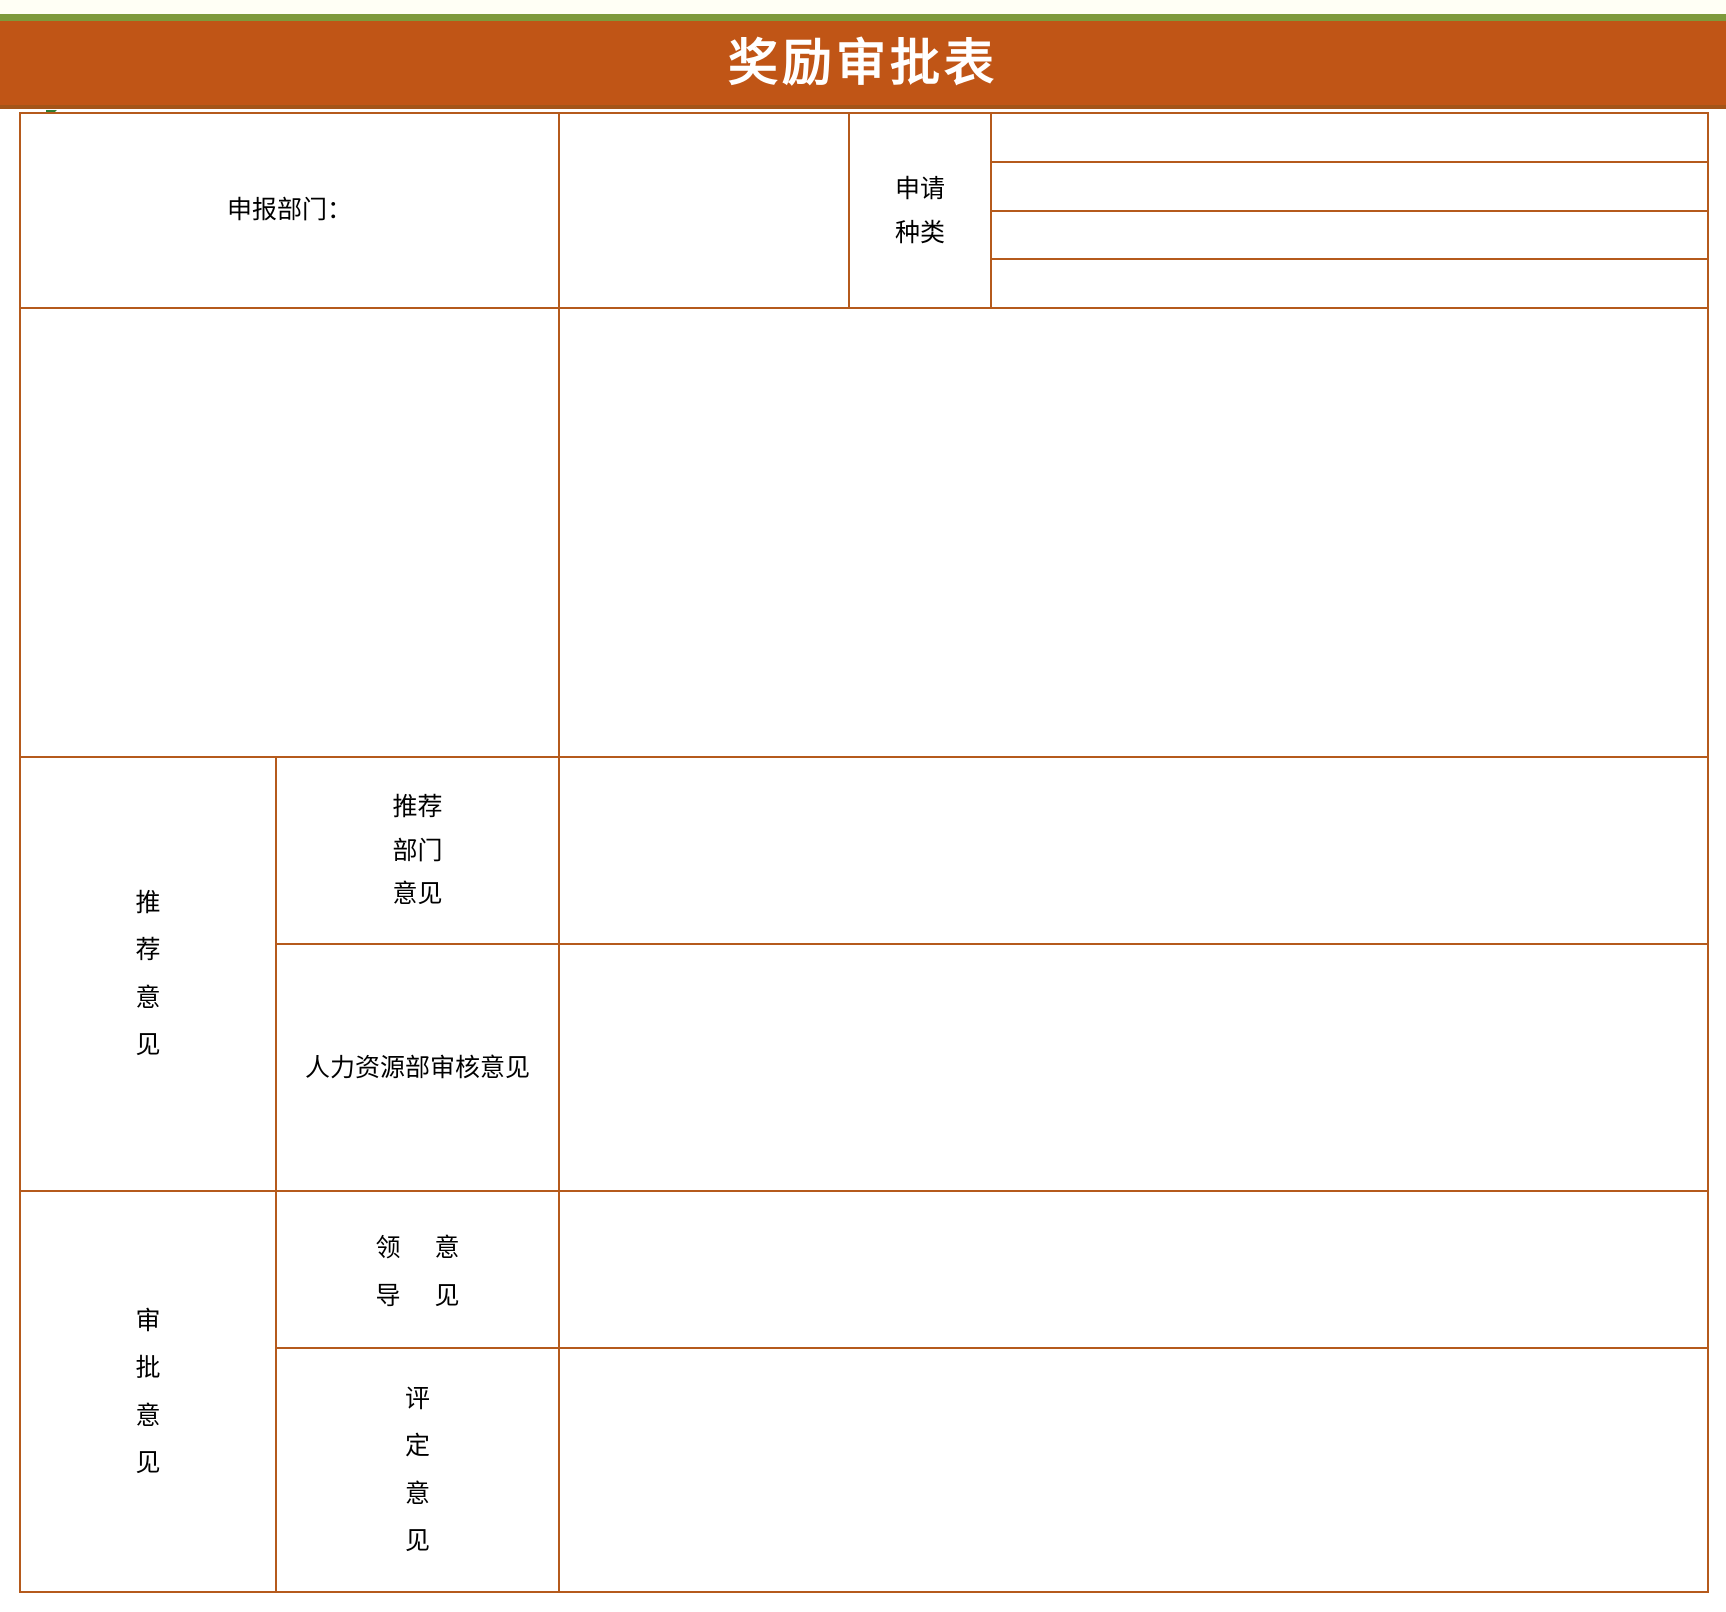 This screenshot has width=1726, height=1612. Describe the element at coordinates (148, 950) in the screenshot. I see `recommendation-group-label-char-2: 荐` at that location.